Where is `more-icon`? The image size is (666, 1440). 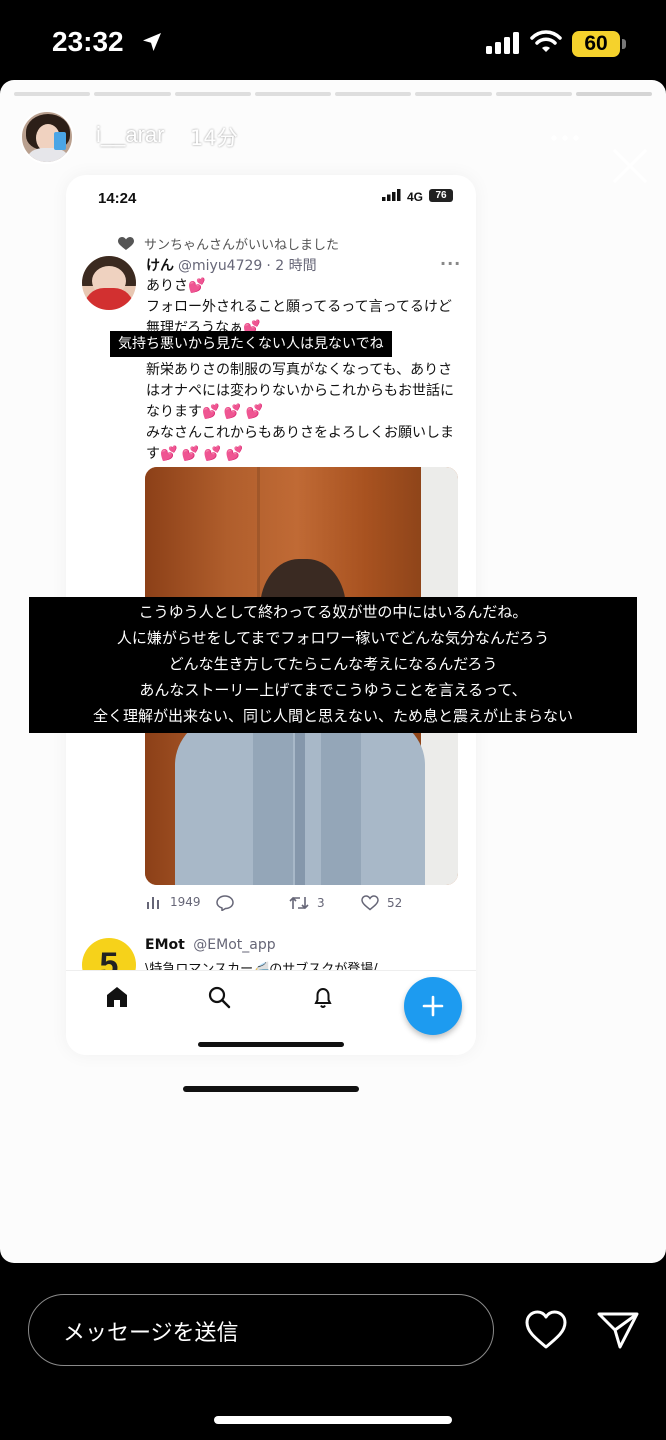 more-icon is located at coordinates (565, 138).